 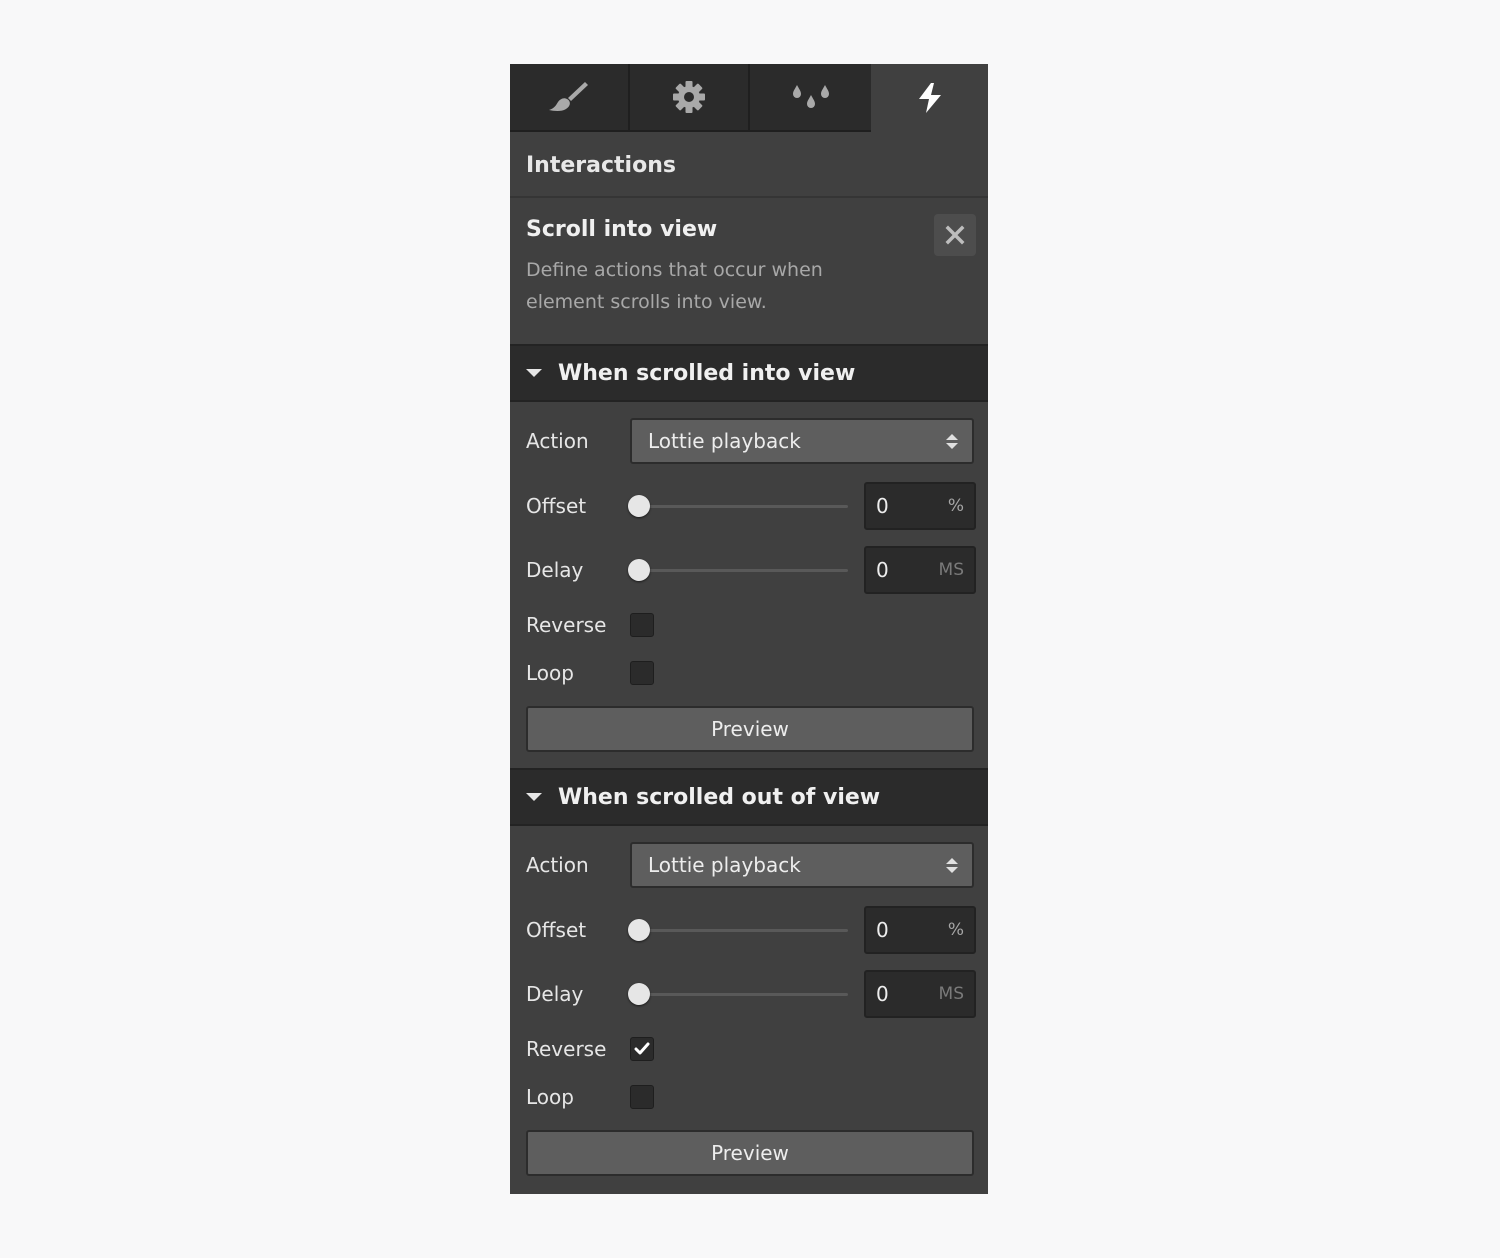 I want to click on tab-style, so click(x=570, y=98).